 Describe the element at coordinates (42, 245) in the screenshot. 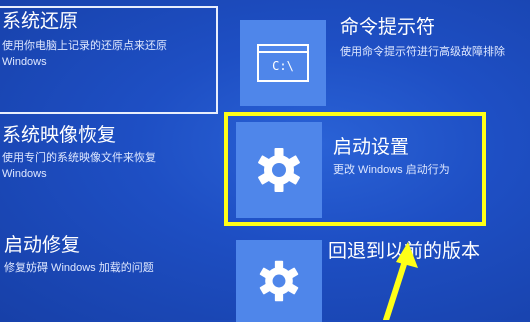

I see `startup-repair-title: 启动修复` at that location.